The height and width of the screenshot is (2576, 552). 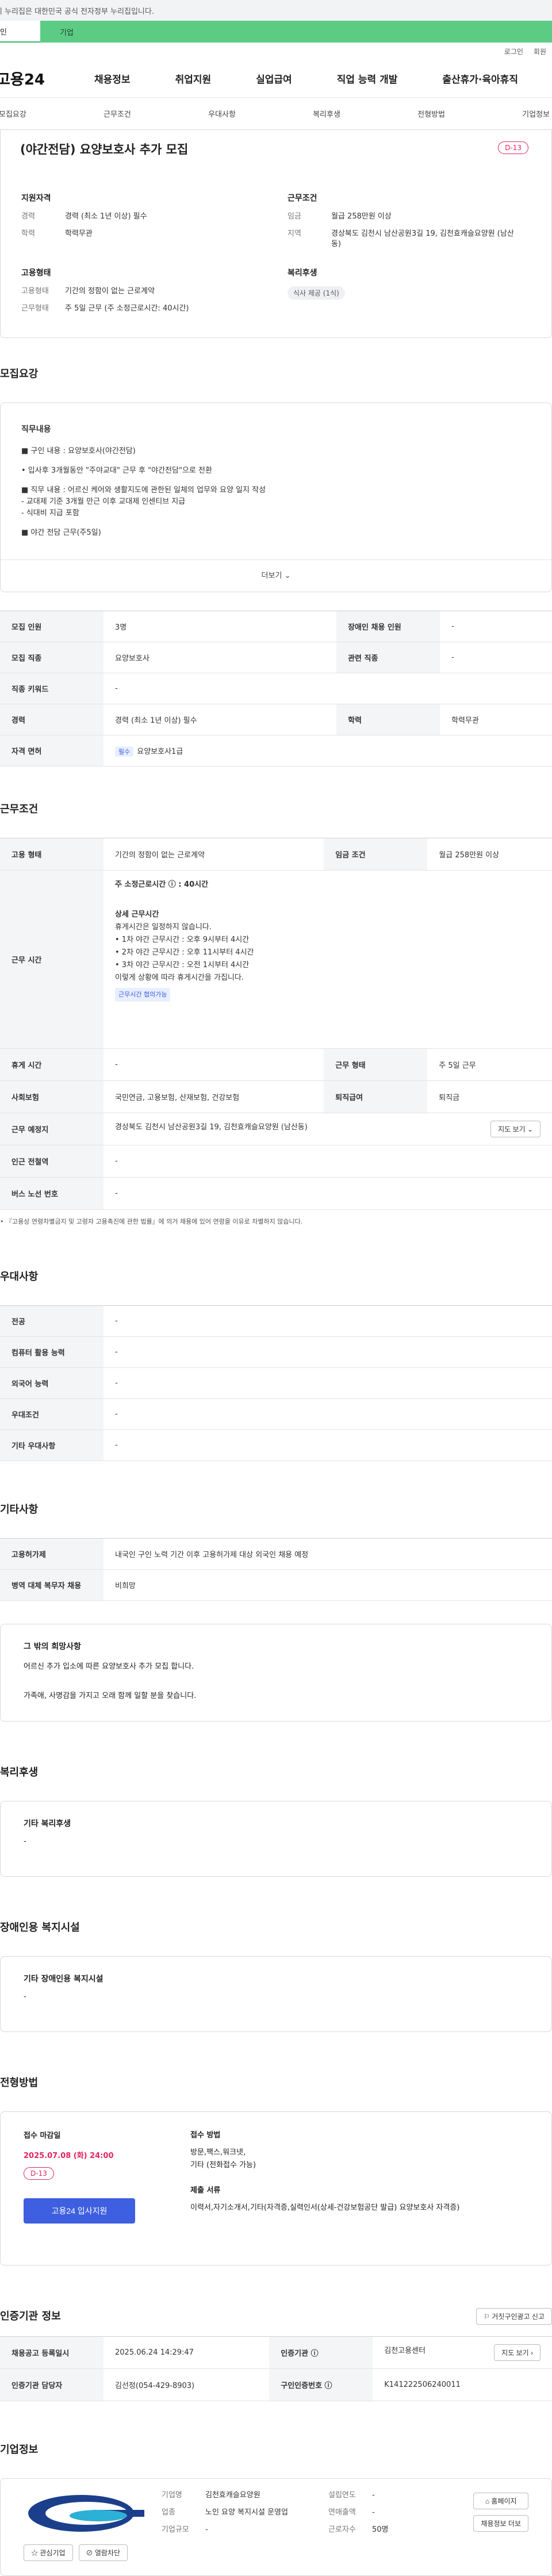 I want to click on home-icon: ⌂, so click(x=487, y=2501).